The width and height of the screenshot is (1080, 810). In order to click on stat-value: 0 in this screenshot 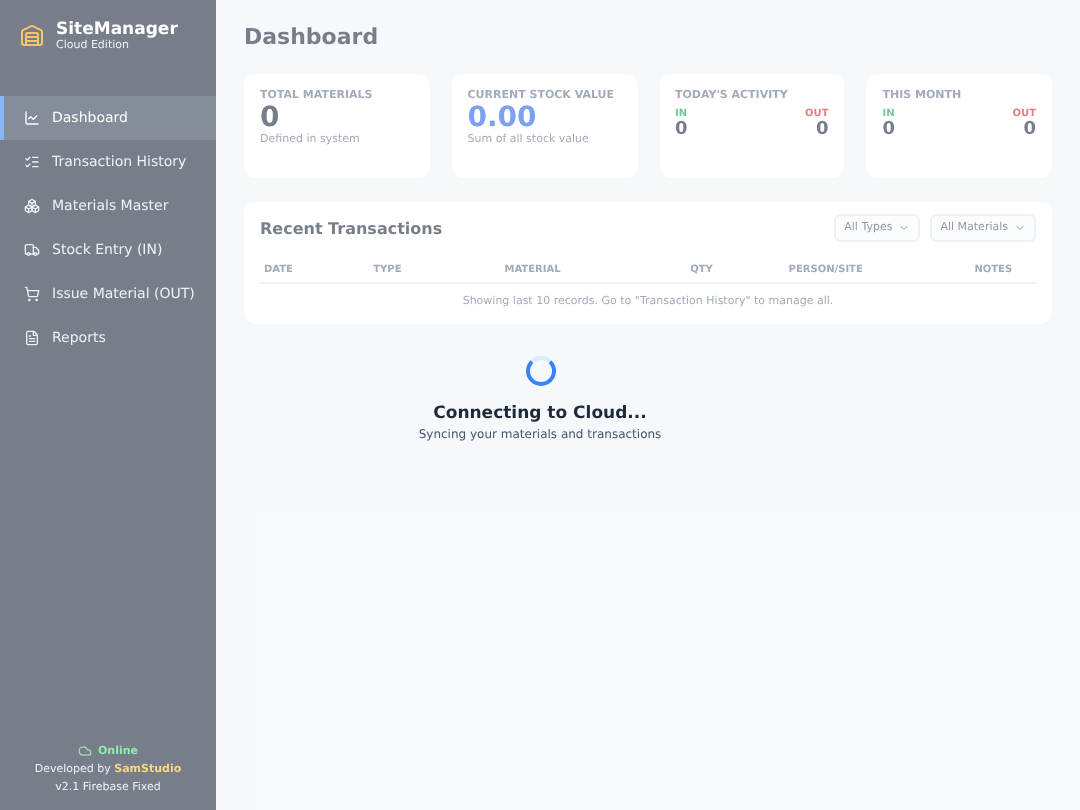, I will do `click(270, 118)`.